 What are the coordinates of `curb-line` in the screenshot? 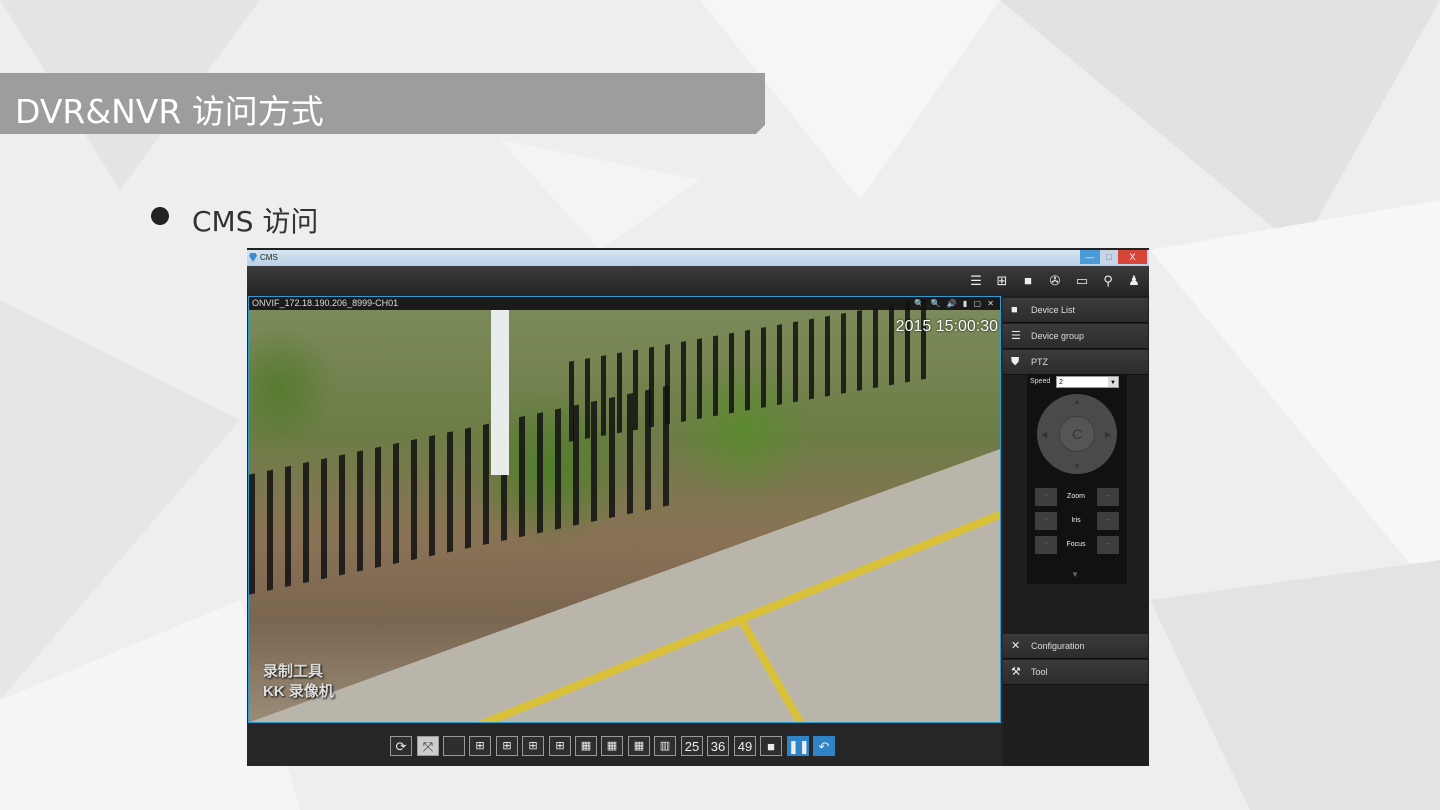 It's located at (773, 669).